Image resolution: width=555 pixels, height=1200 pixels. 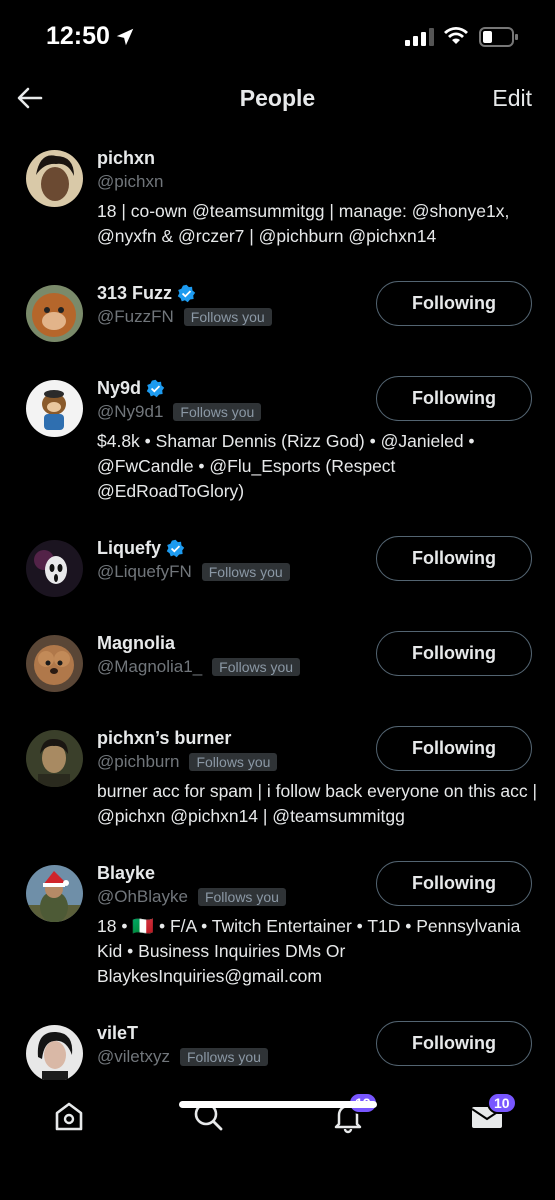 I want to click on user-handle: @Magnolia1_, so click(x=150, y=666).